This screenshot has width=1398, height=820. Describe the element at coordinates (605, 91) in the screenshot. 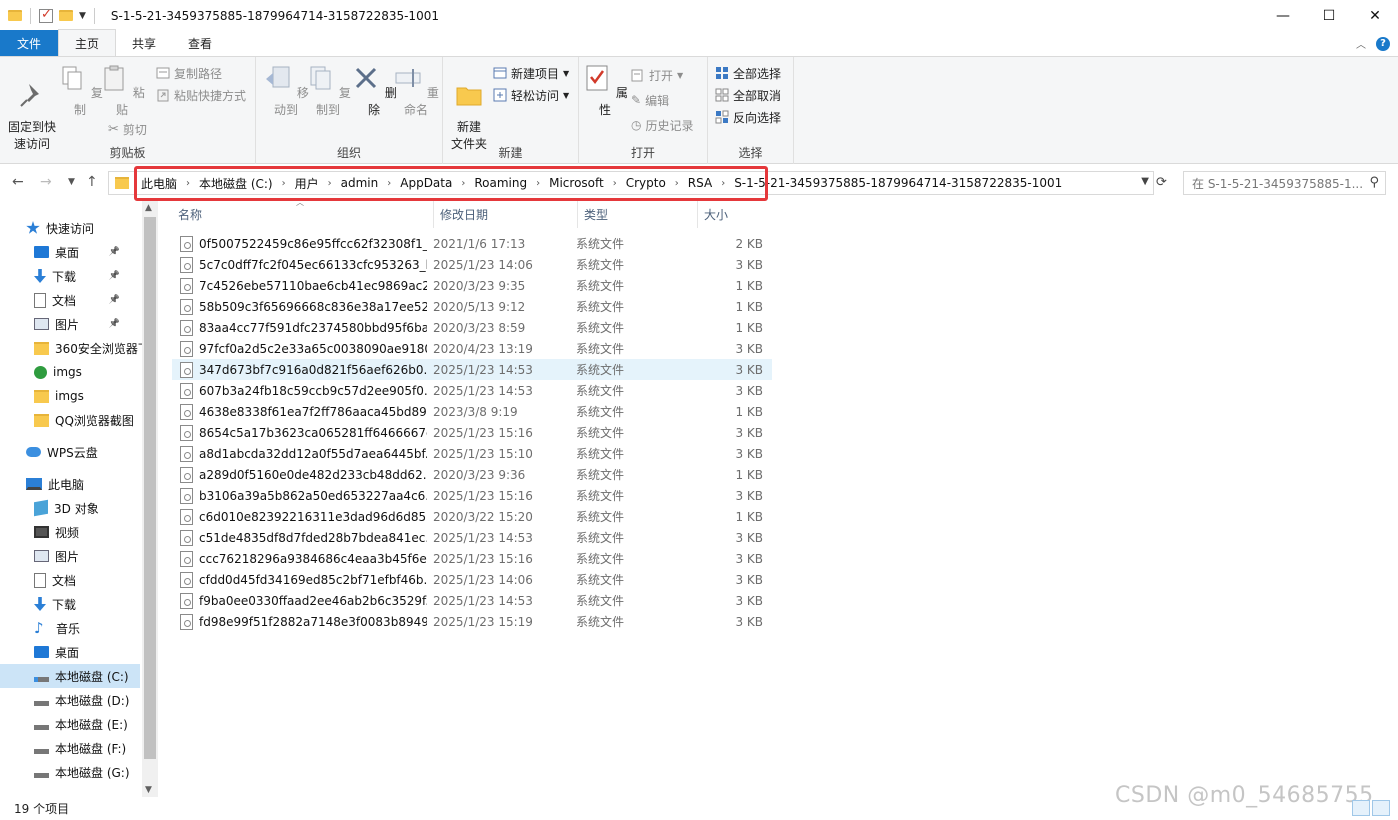

I see `properties-button: 属性` at that location.